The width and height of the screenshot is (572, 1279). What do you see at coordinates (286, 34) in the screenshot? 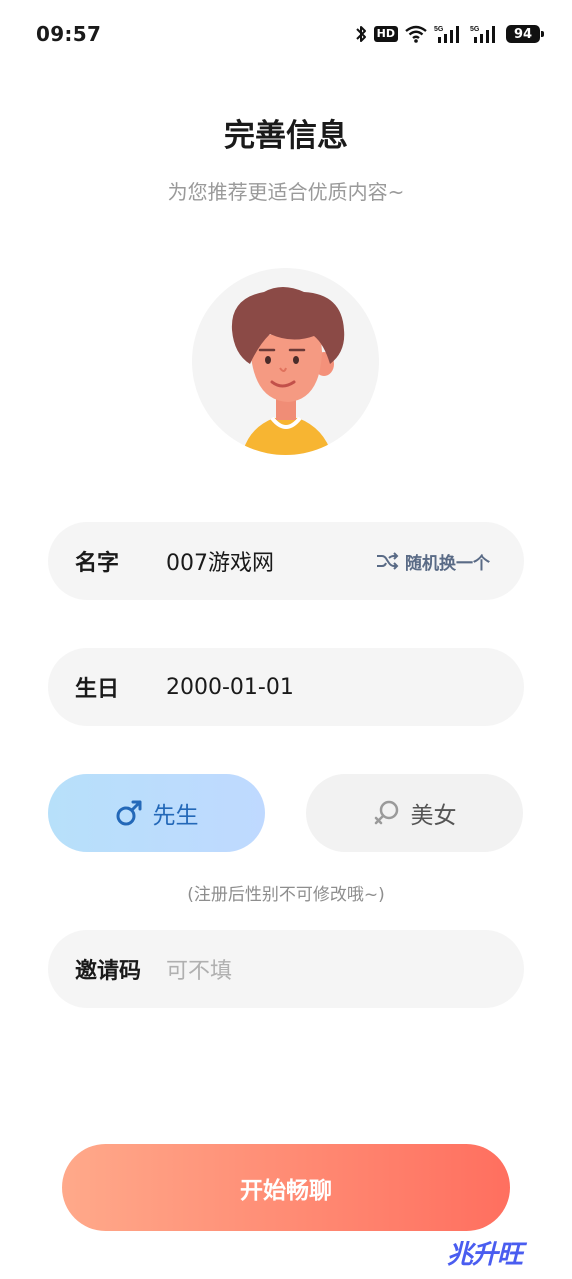
I see `status-bar: 09:57 HD 5G 5G 94` at bounding box center [286, 34].